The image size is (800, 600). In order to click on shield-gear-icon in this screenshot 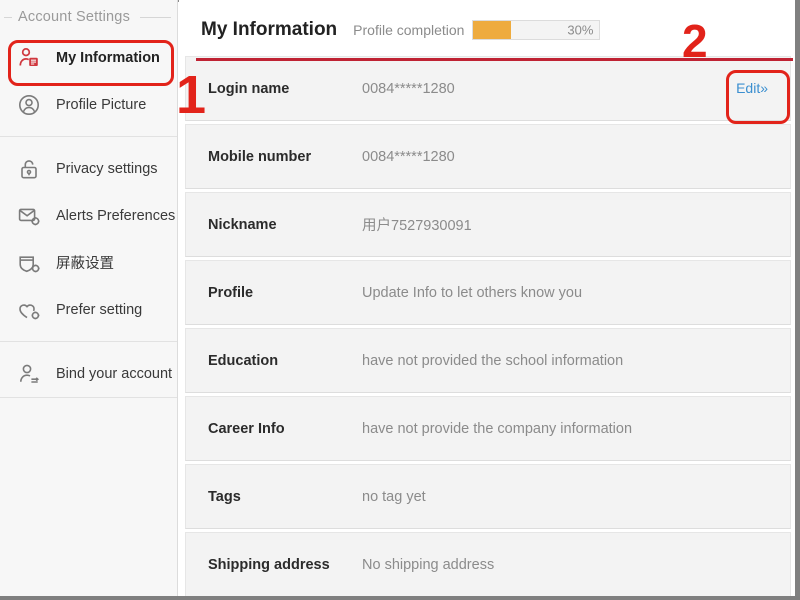, I will do `click(29, 263)`.